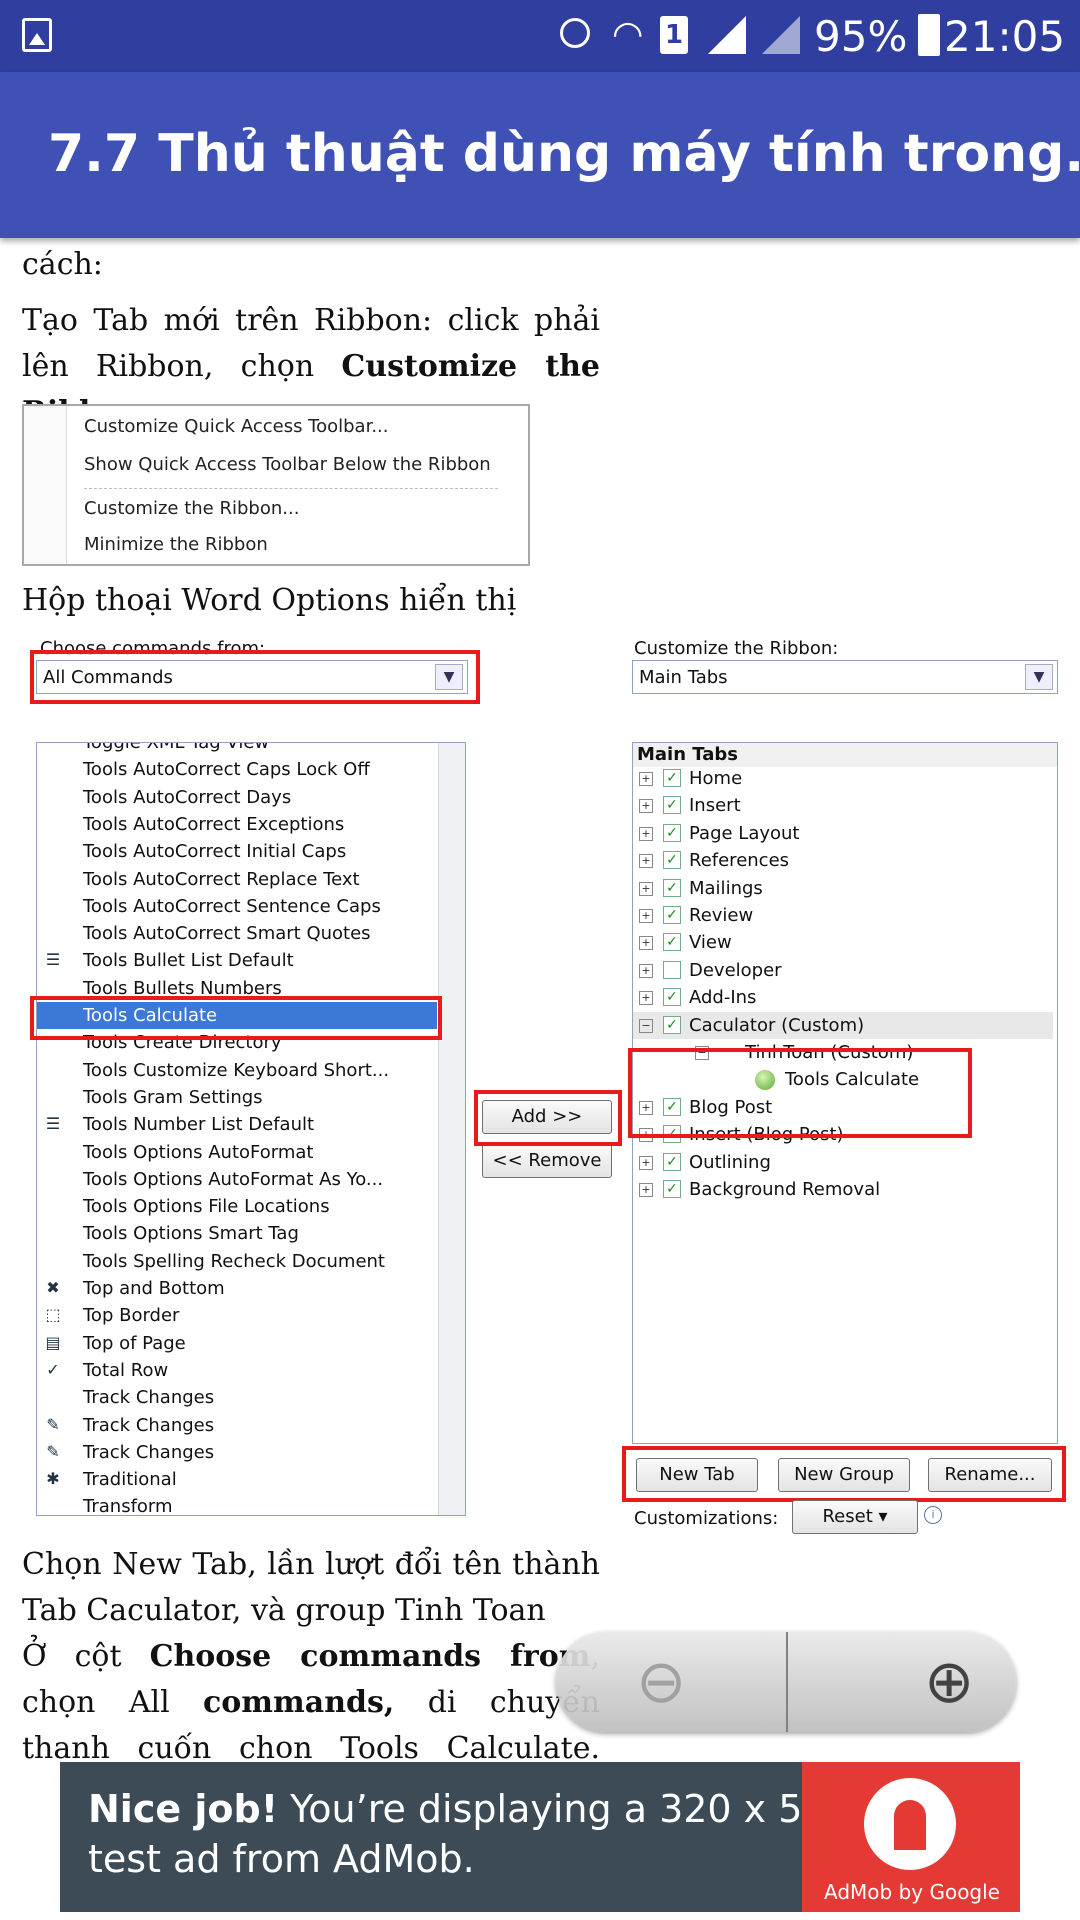 The width and height of the screenshot is (1080, 1920). I want to click on command-label: Total Row, so click(126, 1370).